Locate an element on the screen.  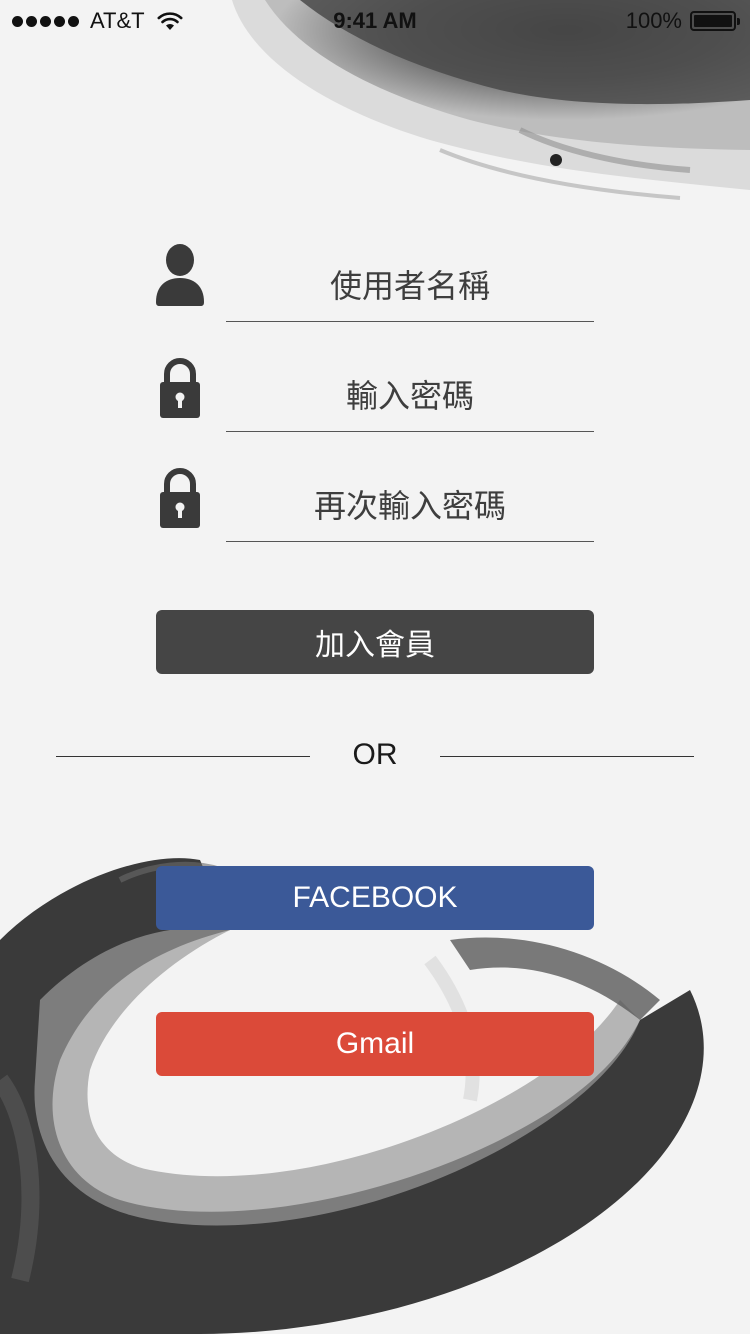
facebook-login-button: FACEBOOK is located at coordinates (375, 898).